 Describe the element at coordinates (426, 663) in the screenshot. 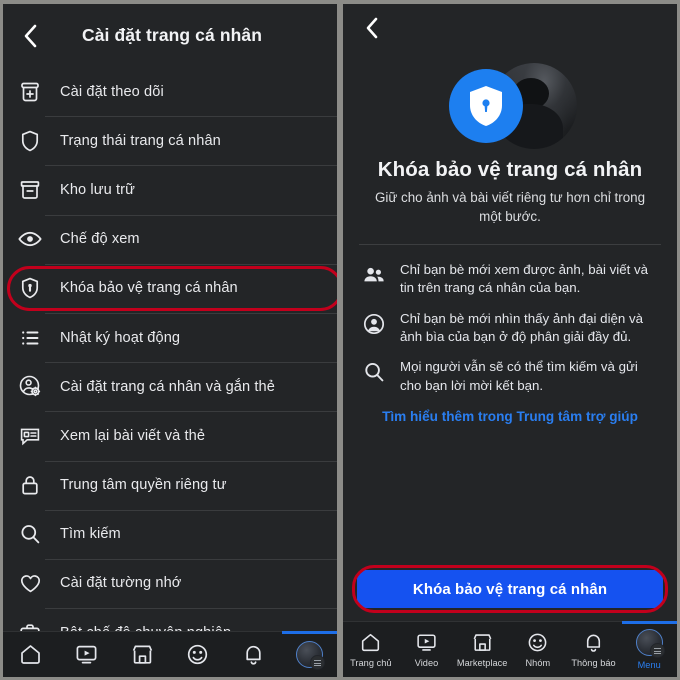

I see `nav-label: Video` at that location.